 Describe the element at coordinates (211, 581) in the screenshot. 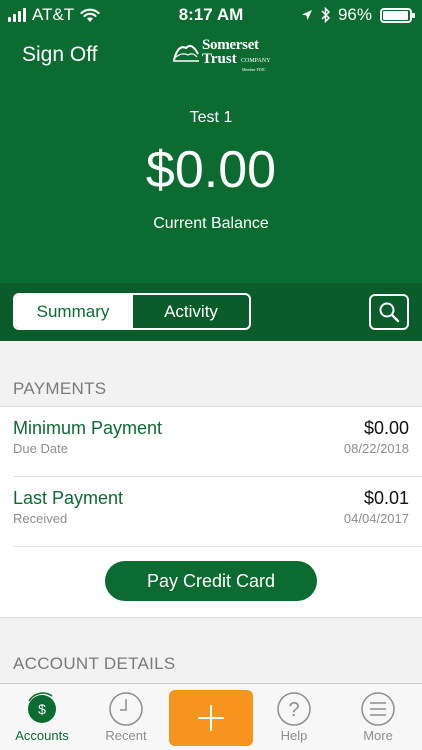

I see `pay-credit-card-button: Pay Credit Card` at that location.